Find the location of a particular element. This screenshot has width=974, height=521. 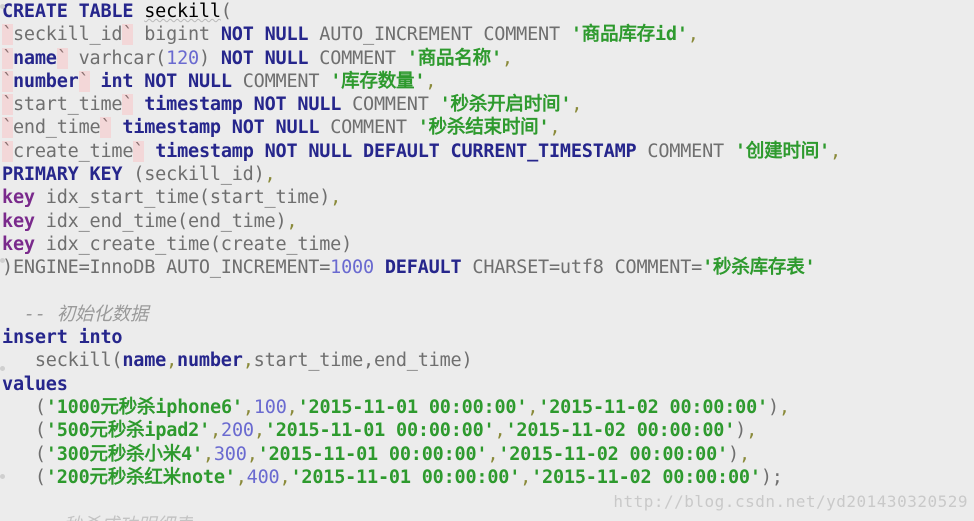

line-key-idx-create-time: key idx_create_time(create_time) is located at coordinates (487, 244).